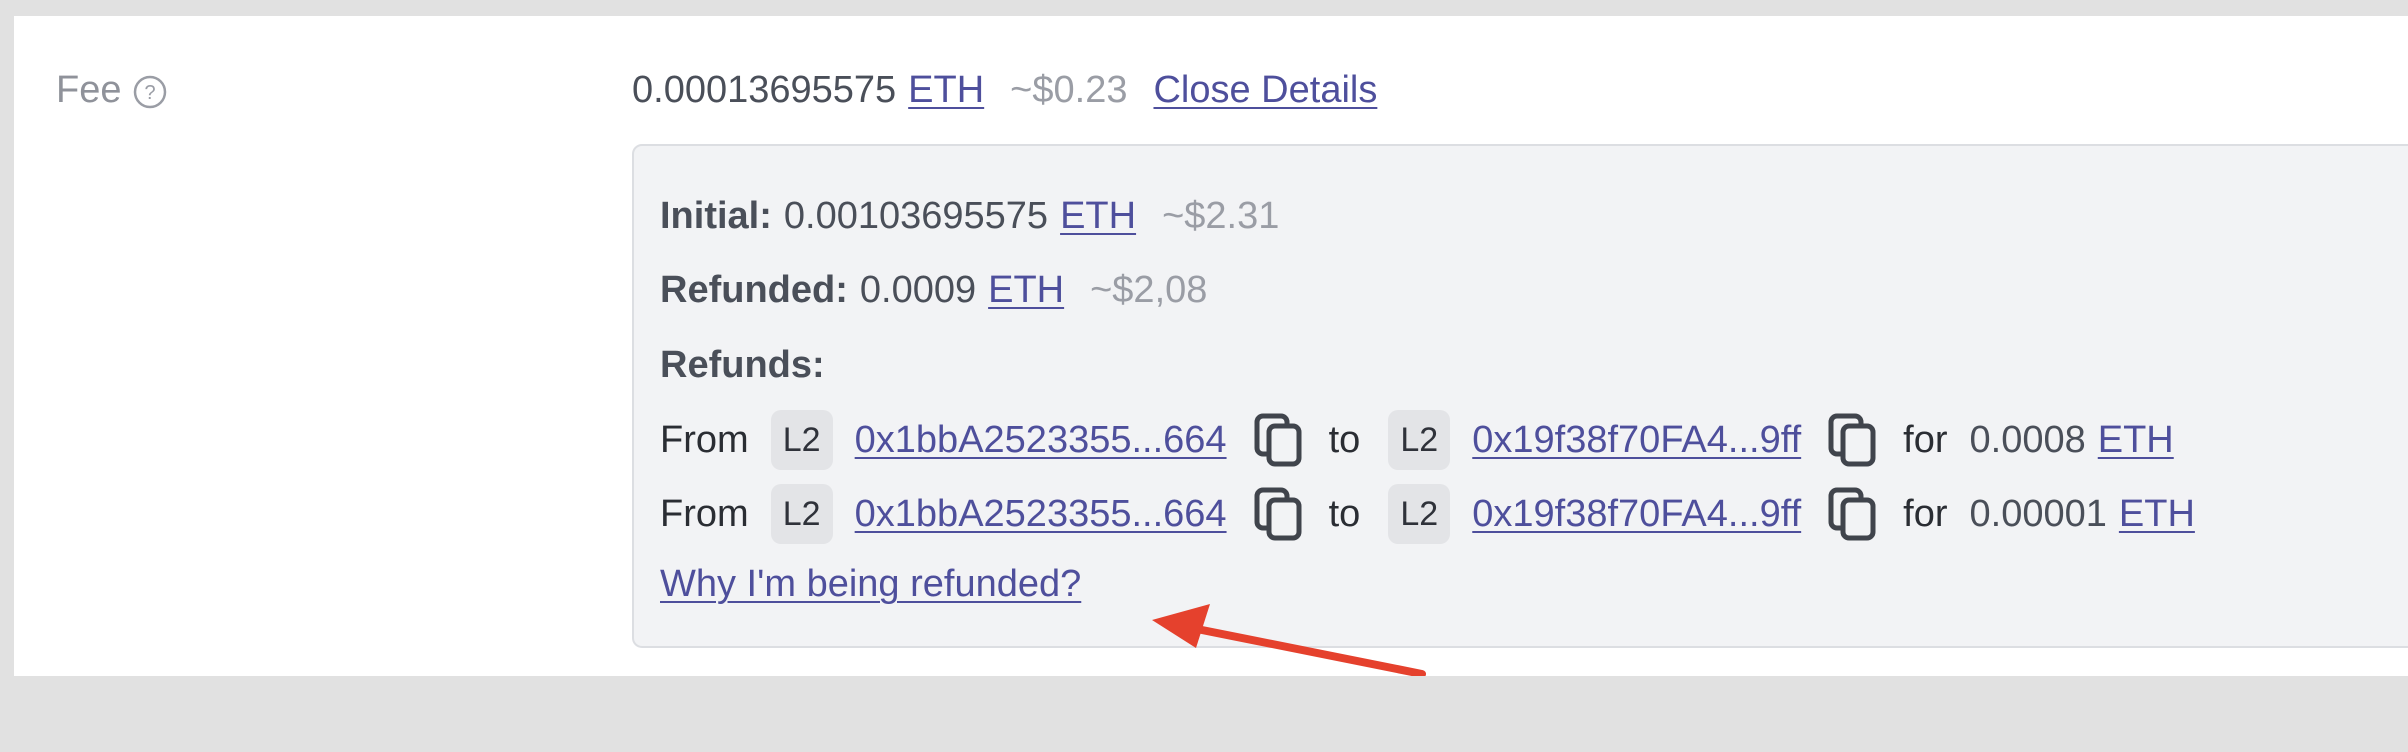 This screenshot has width=2408, height=752. I want to click on refund-amount: 0.0008, so click(2027, 440).